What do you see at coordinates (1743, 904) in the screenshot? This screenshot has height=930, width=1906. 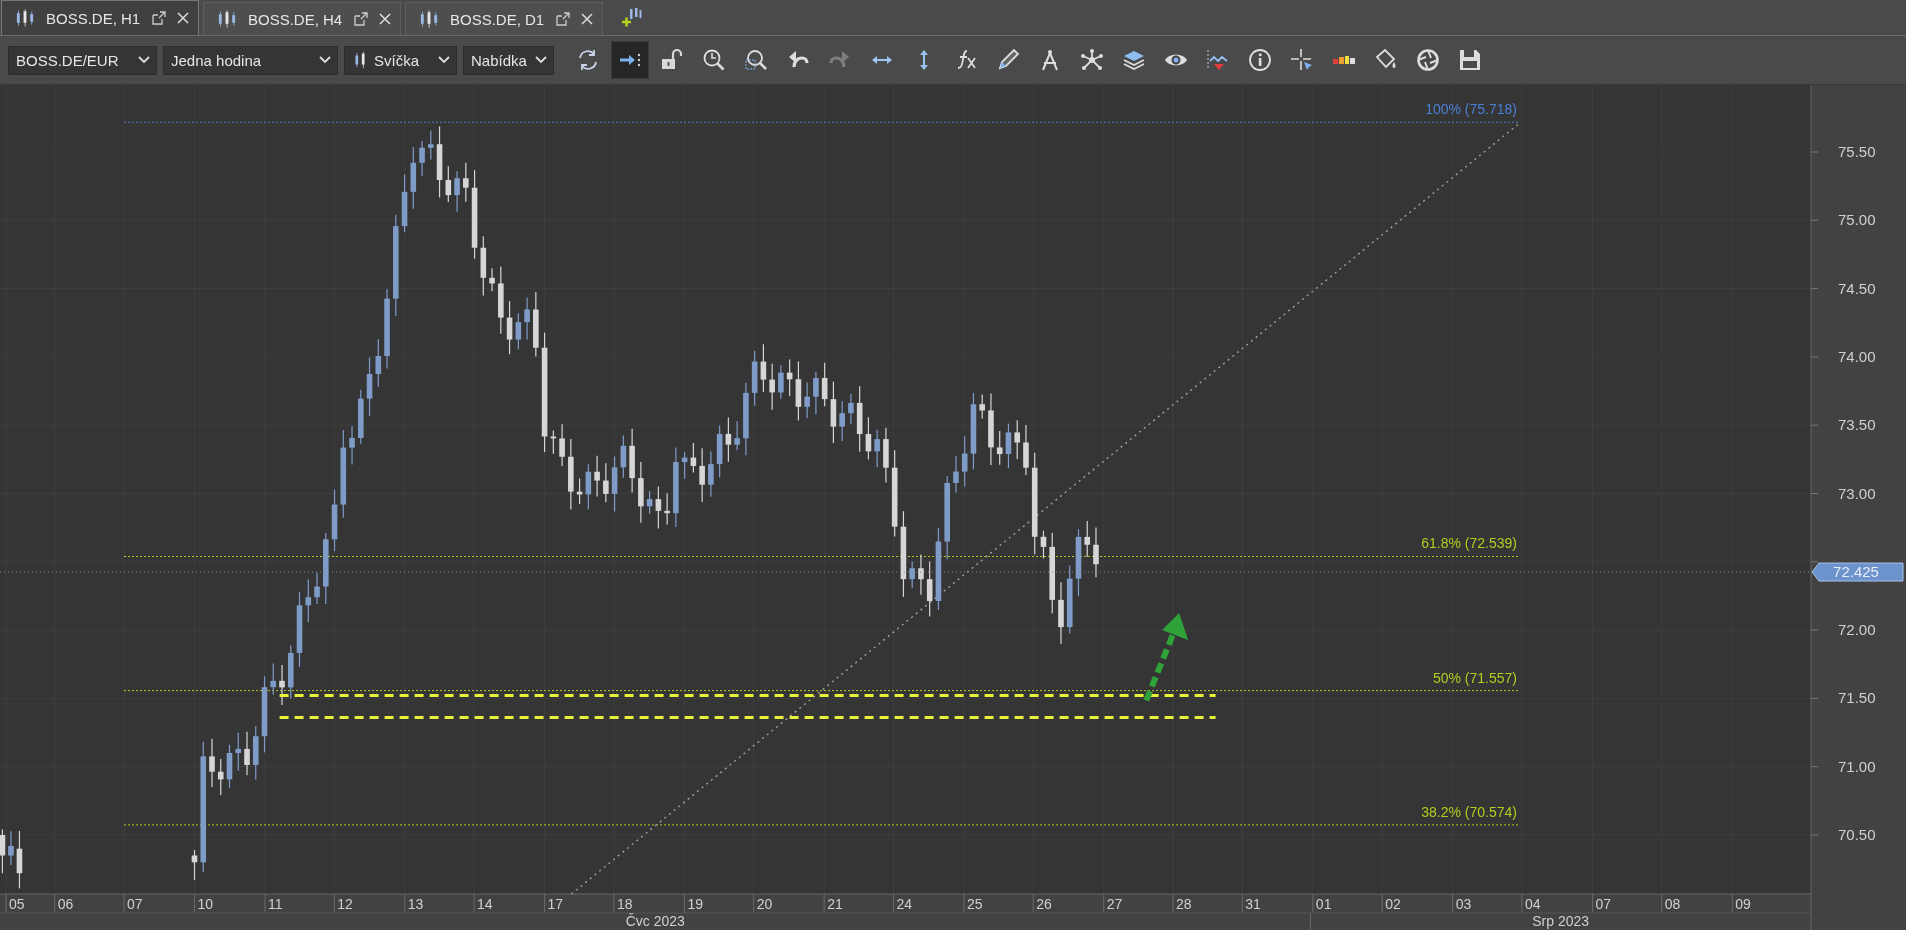 I see `date-label: 09` at bounding box center [1743, 904].